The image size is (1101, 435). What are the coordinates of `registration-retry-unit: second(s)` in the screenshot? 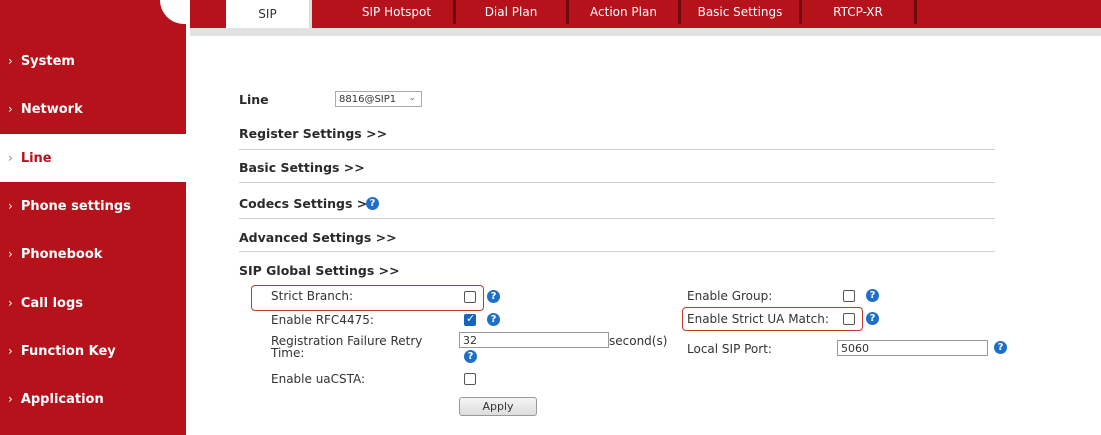 It's located at (638, 341).